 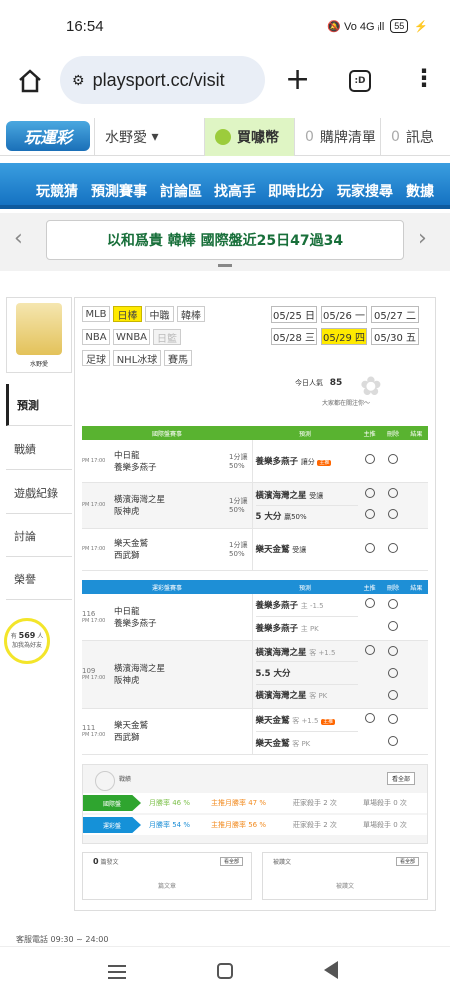 I want to click on pred-team: 養樂多燕子, so click(x=277, y=629).